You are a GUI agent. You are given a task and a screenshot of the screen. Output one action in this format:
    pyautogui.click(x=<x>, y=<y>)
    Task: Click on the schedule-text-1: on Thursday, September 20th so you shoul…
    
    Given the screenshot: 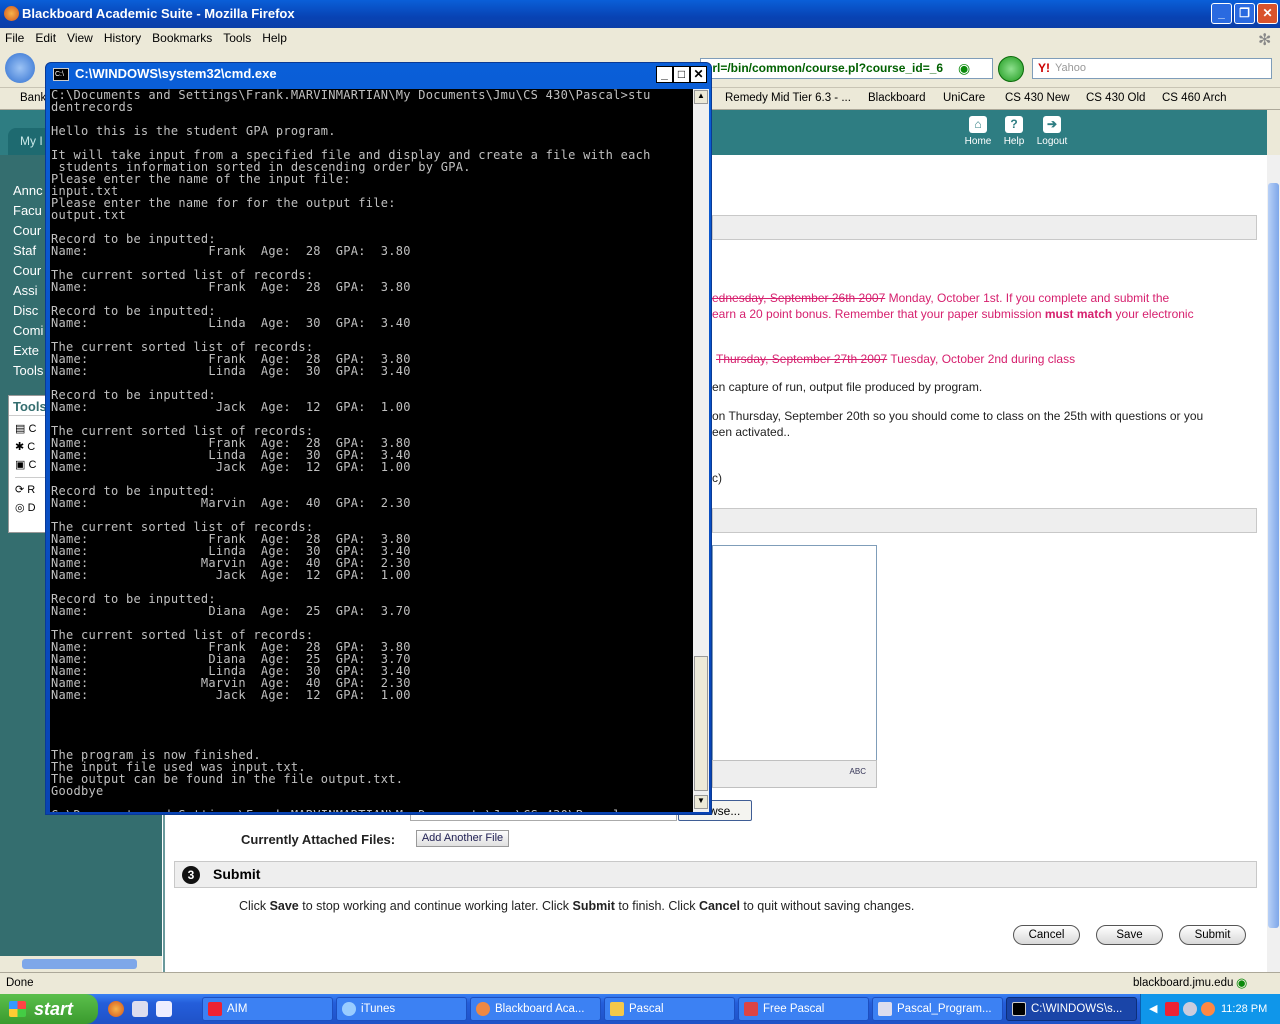 What is the action you would take?
    pyautogui.click(x=958, y=416)
    